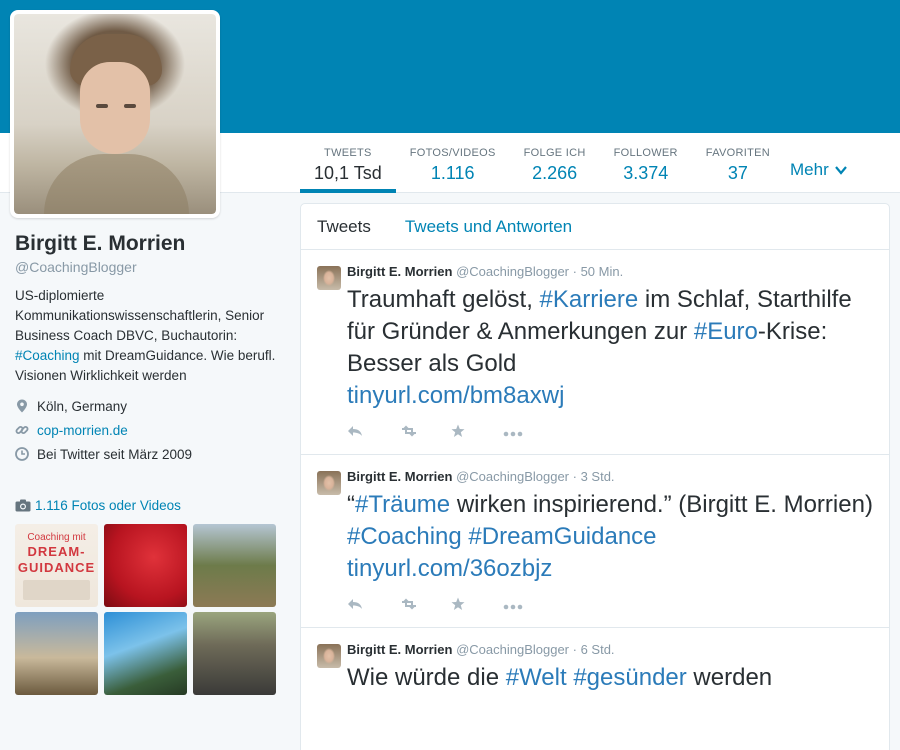  Describe the element at coordinates (841, 170) in the screenshot. I see `chevron-down-icon` at that location.